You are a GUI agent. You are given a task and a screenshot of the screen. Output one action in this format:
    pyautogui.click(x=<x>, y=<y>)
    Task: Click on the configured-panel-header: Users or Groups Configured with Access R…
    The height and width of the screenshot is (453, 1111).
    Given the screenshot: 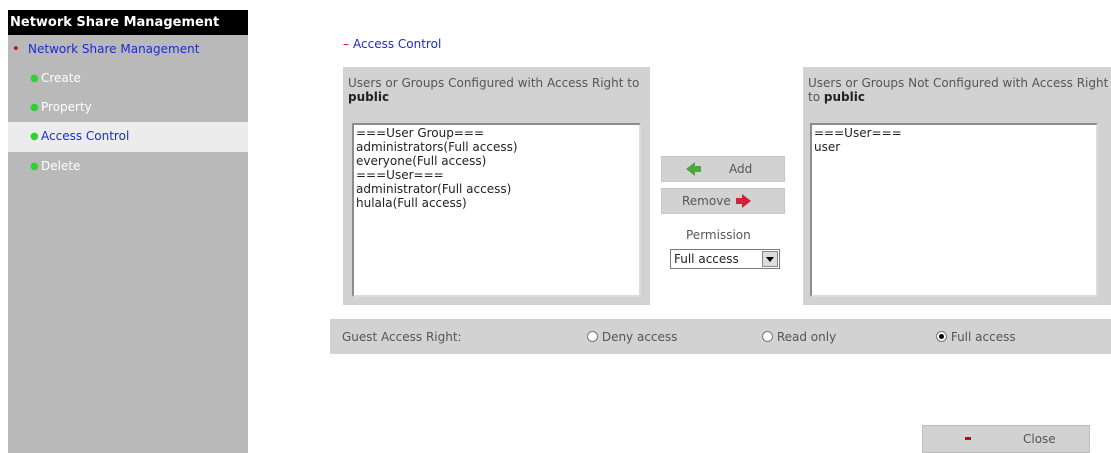 What is the action you would take?
    pyautogui.click(x=496, y=91)
    